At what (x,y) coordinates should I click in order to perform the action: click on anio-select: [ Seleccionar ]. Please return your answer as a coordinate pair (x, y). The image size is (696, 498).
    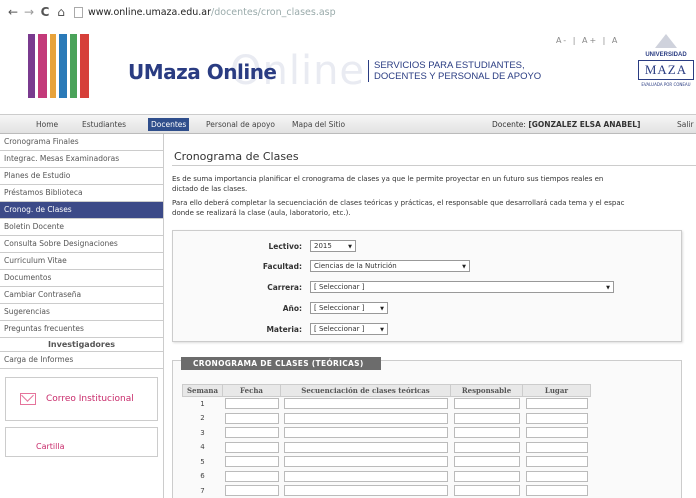
    Looking at the image, I should click on (349, 308).